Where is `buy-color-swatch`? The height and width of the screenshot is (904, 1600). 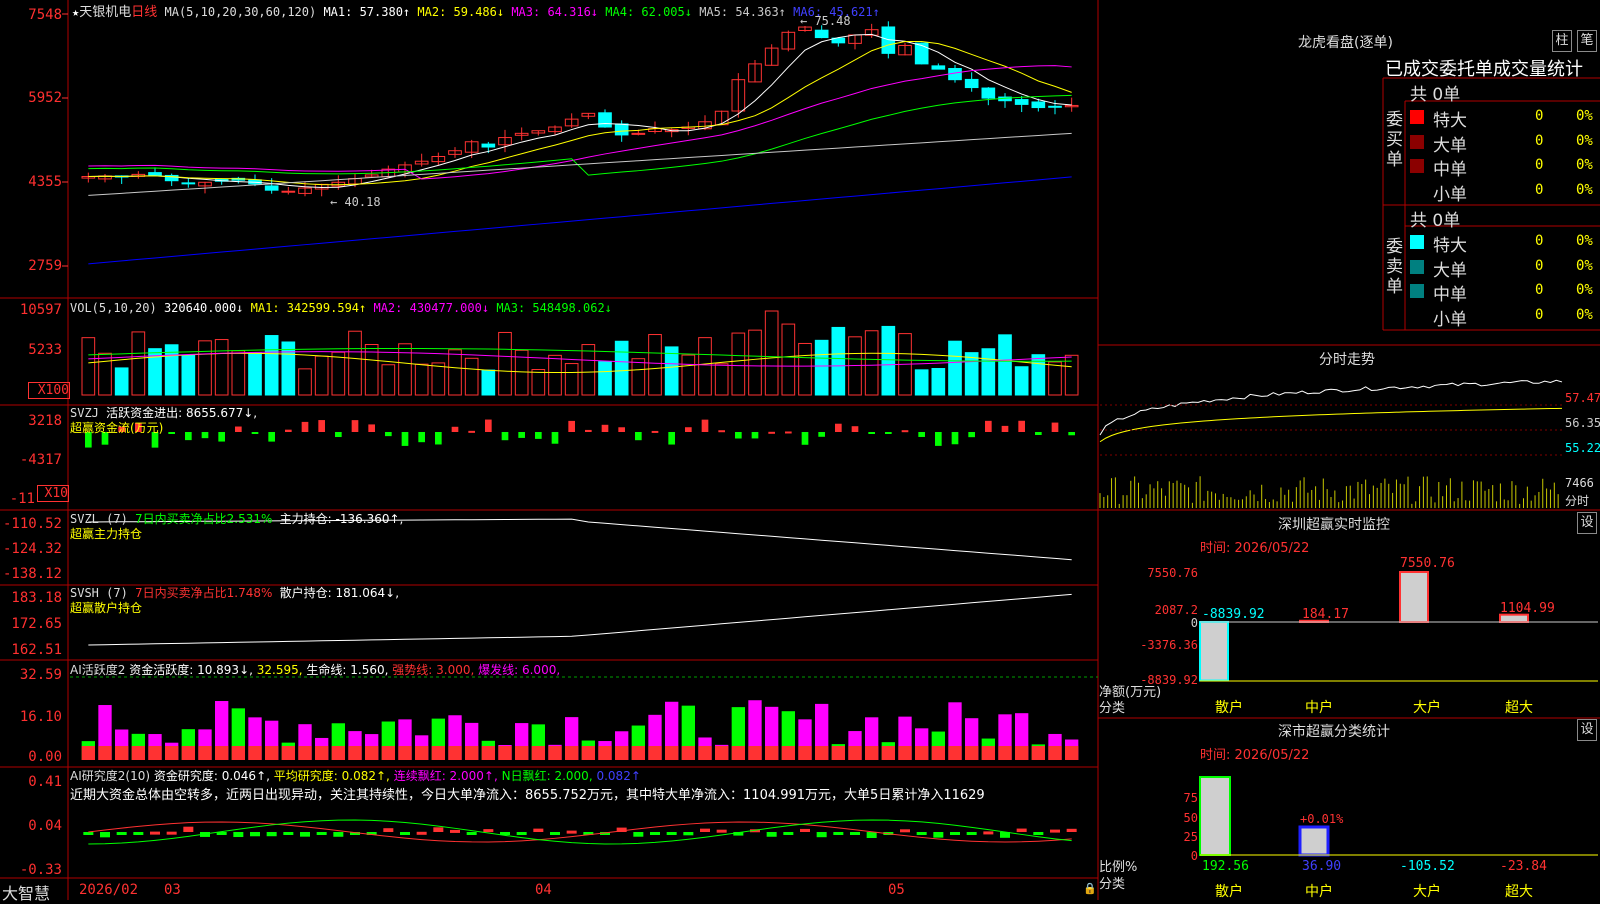
buy-color-swatch is located at coordinates (1417, 166).